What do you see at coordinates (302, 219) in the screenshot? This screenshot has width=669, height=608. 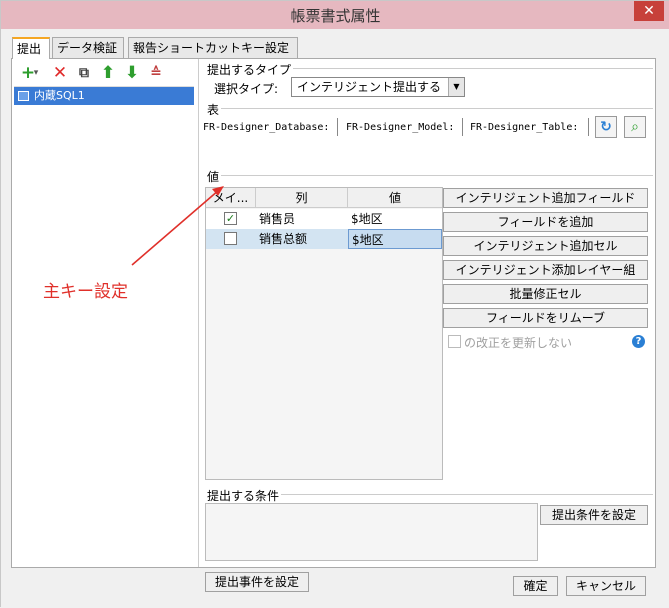 I see `row-column-cell: 销售员` at bounding box center [302, 219].